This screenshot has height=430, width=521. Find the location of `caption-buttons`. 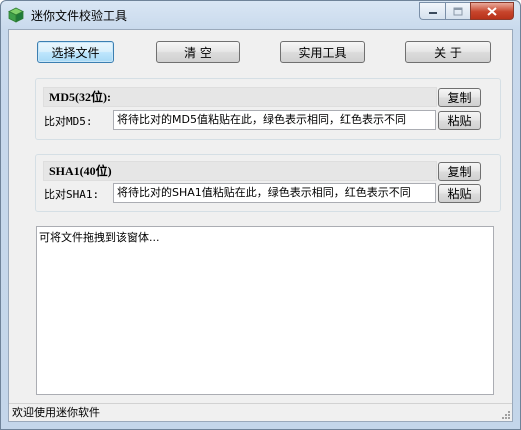

caption-buttons is located at coordinates (466, 11).